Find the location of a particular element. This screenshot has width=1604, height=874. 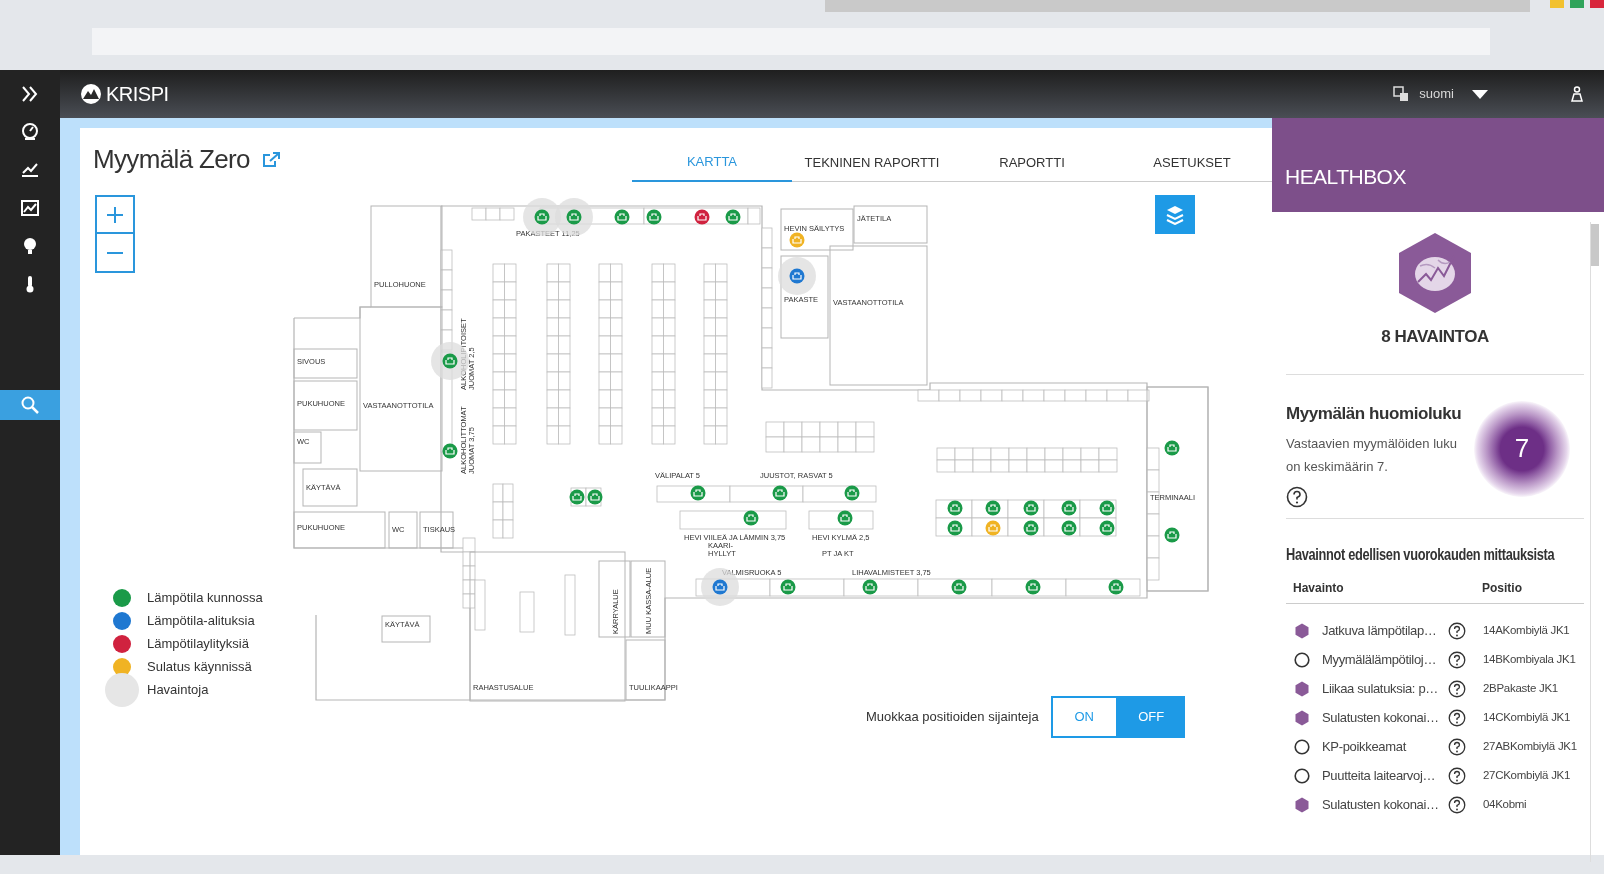

logo-icon is located at coordinates (91, 94).